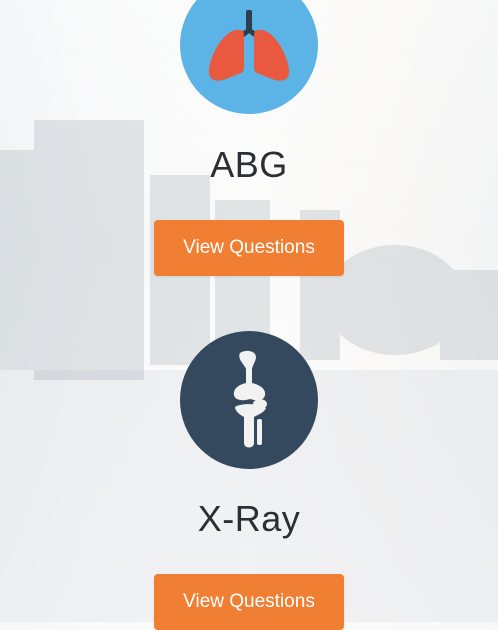  I want to click on abg-icon-circle, so click(249, 57).